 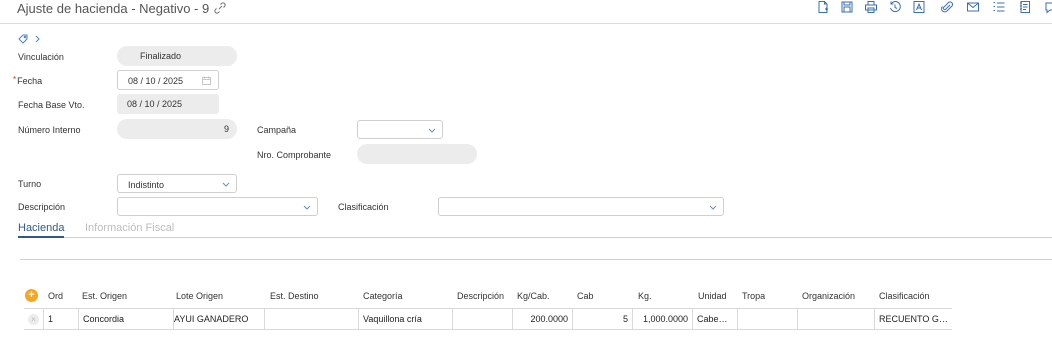 I want to click on cell-est-origen: Concordia, so click(x=126, y=319).